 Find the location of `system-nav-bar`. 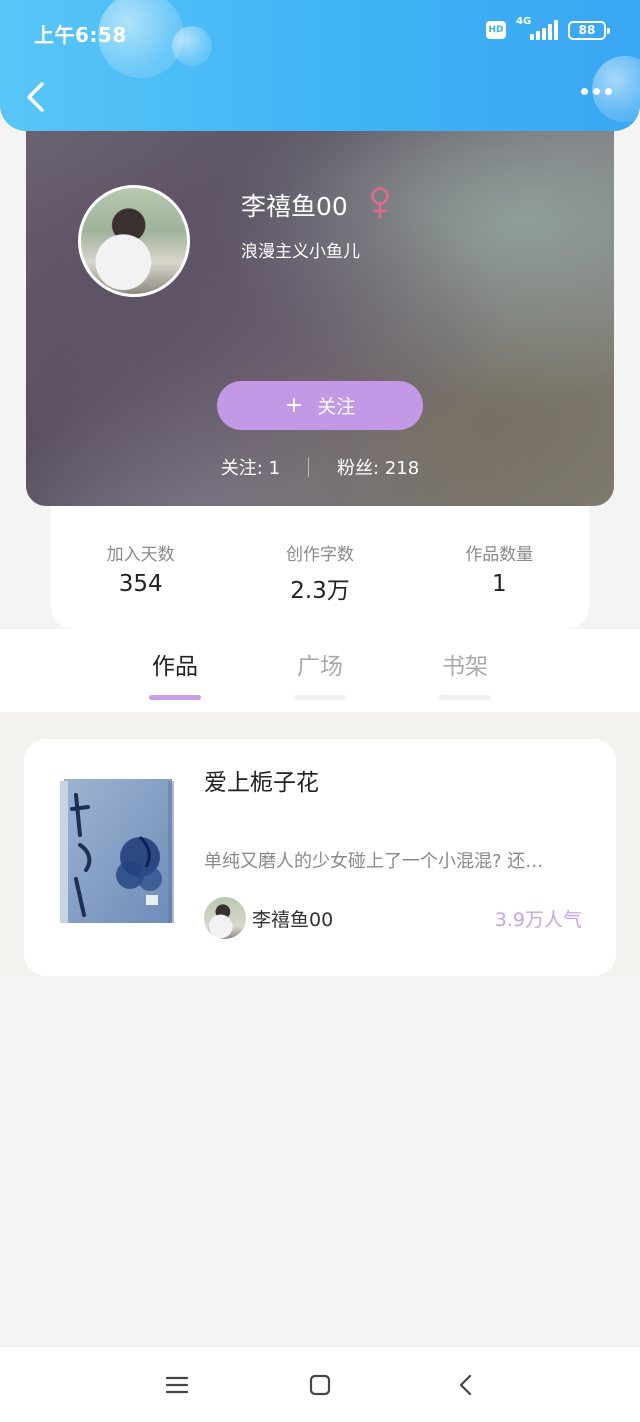

system-nav-bar is located at coordinates (320, 1384).